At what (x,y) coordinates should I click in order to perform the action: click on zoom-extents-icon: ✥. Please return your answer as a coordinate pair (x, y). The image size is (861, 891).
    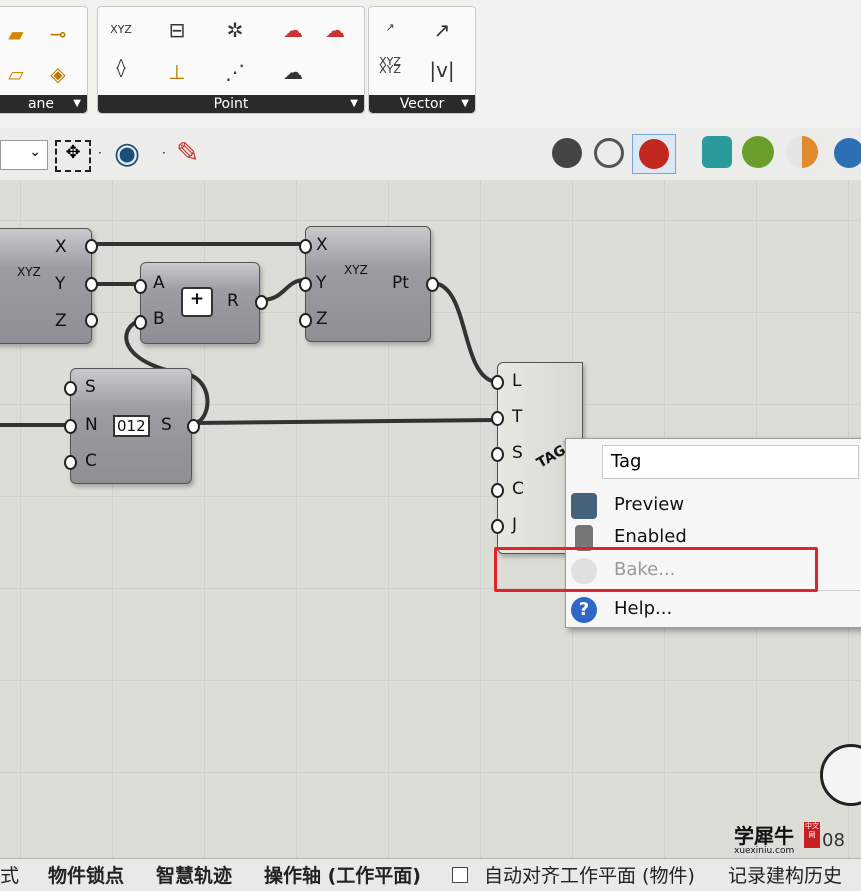
    Looking at the image, I should click on (73, 156).